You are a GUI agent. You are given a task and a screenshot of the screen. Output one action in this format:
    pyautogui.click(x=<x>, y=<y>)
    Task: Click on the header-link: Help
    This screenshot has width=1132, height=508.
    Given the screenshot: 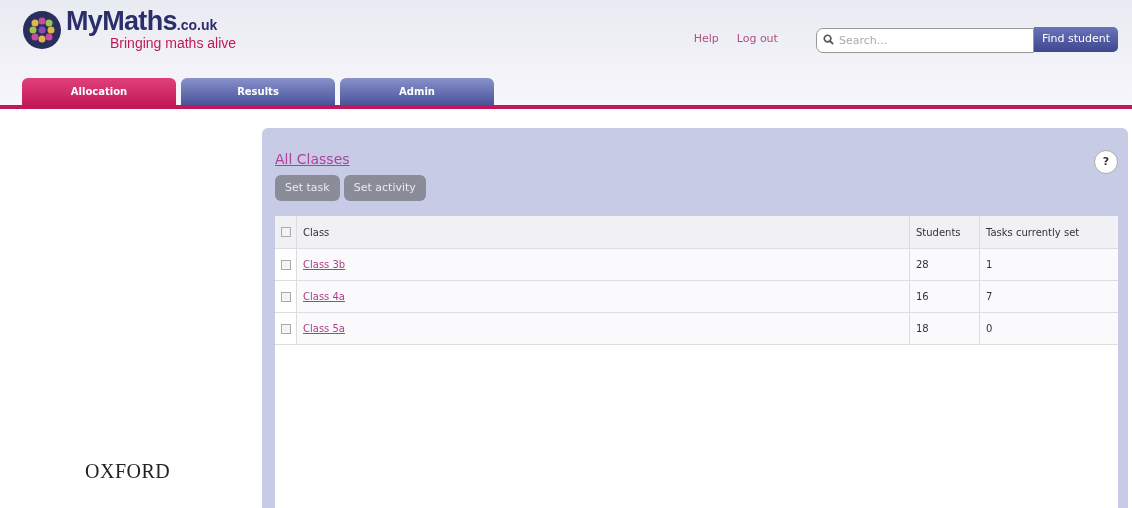 What is the action you would take?
    pyautogui.click(x=706, y=39)
    